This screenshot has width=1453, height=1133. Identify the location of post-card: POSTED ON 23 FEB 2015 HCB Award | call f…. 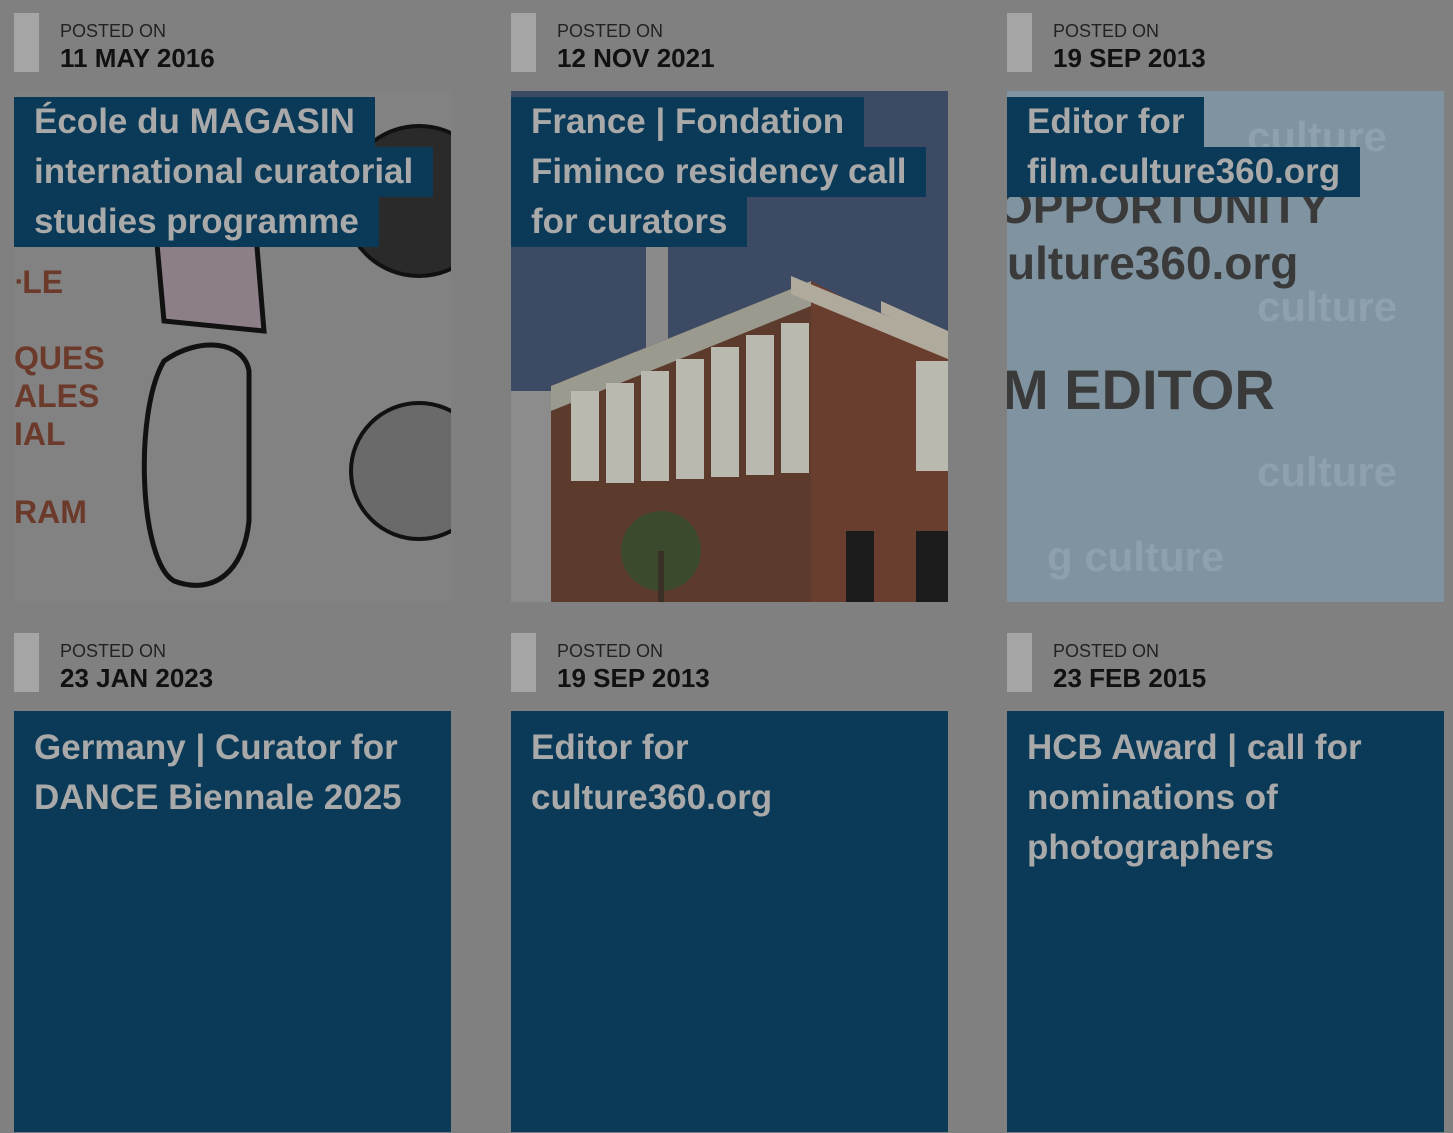
(1225, 882).